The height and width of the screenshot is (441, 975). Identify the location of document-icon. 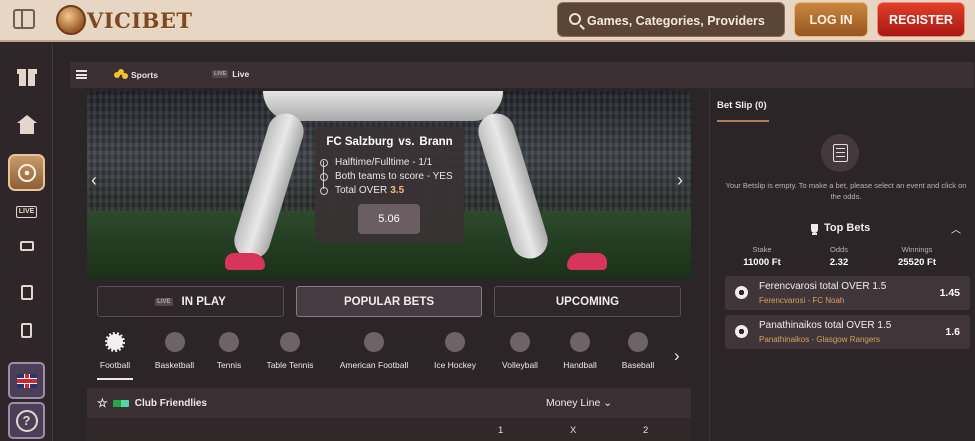
(840, 153).